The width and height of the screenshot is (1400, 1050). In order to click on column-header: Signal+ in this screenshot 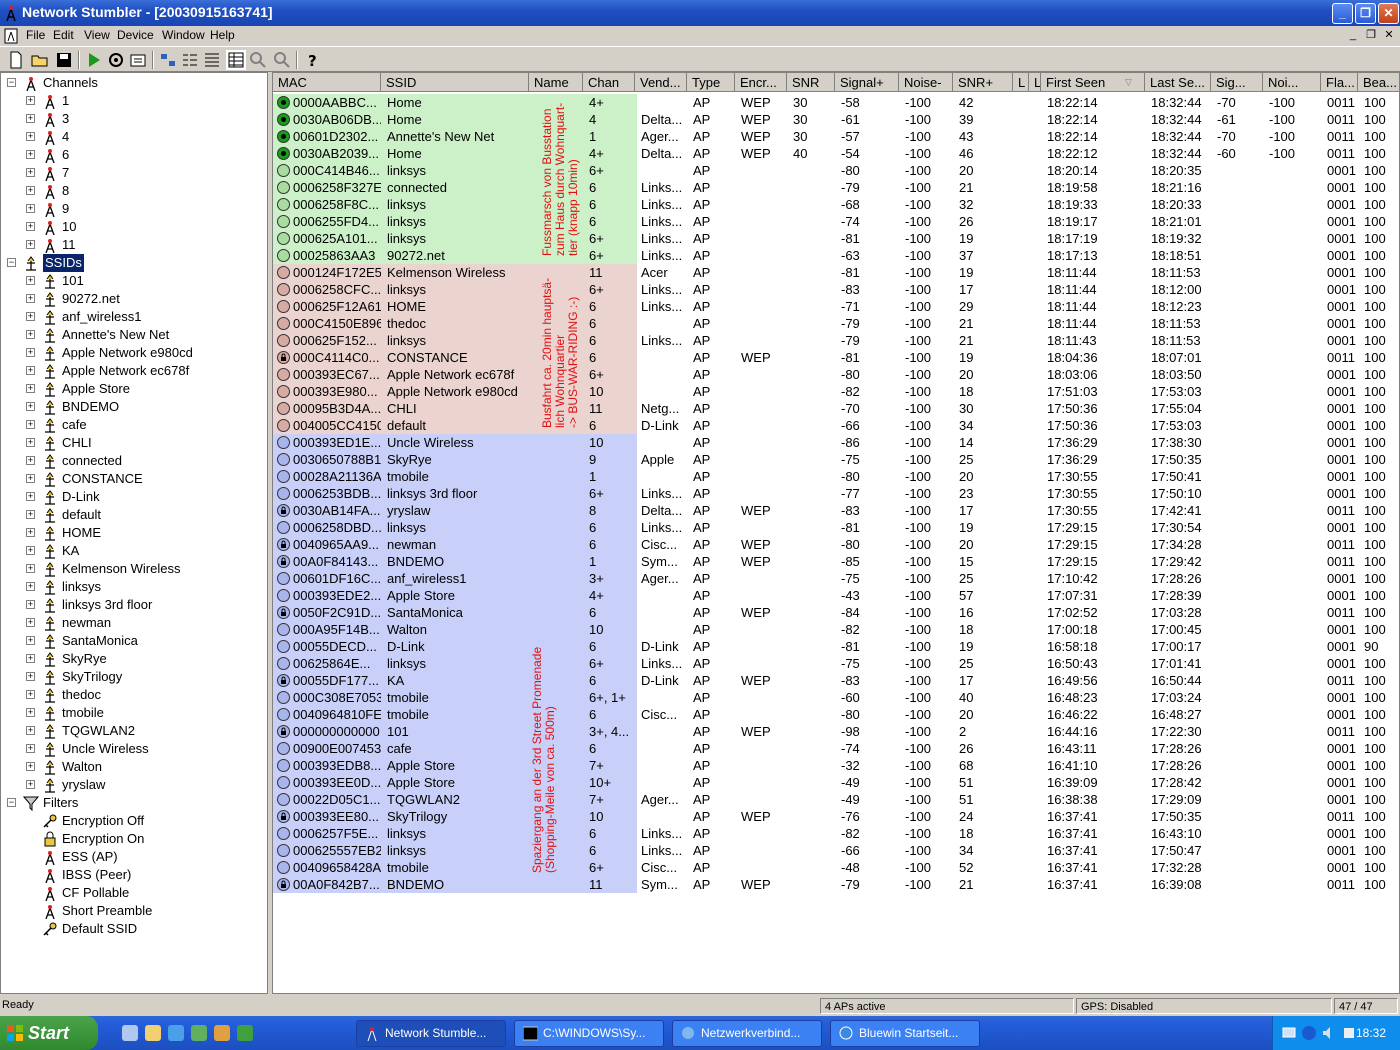, I will do `click(867, 82)`.